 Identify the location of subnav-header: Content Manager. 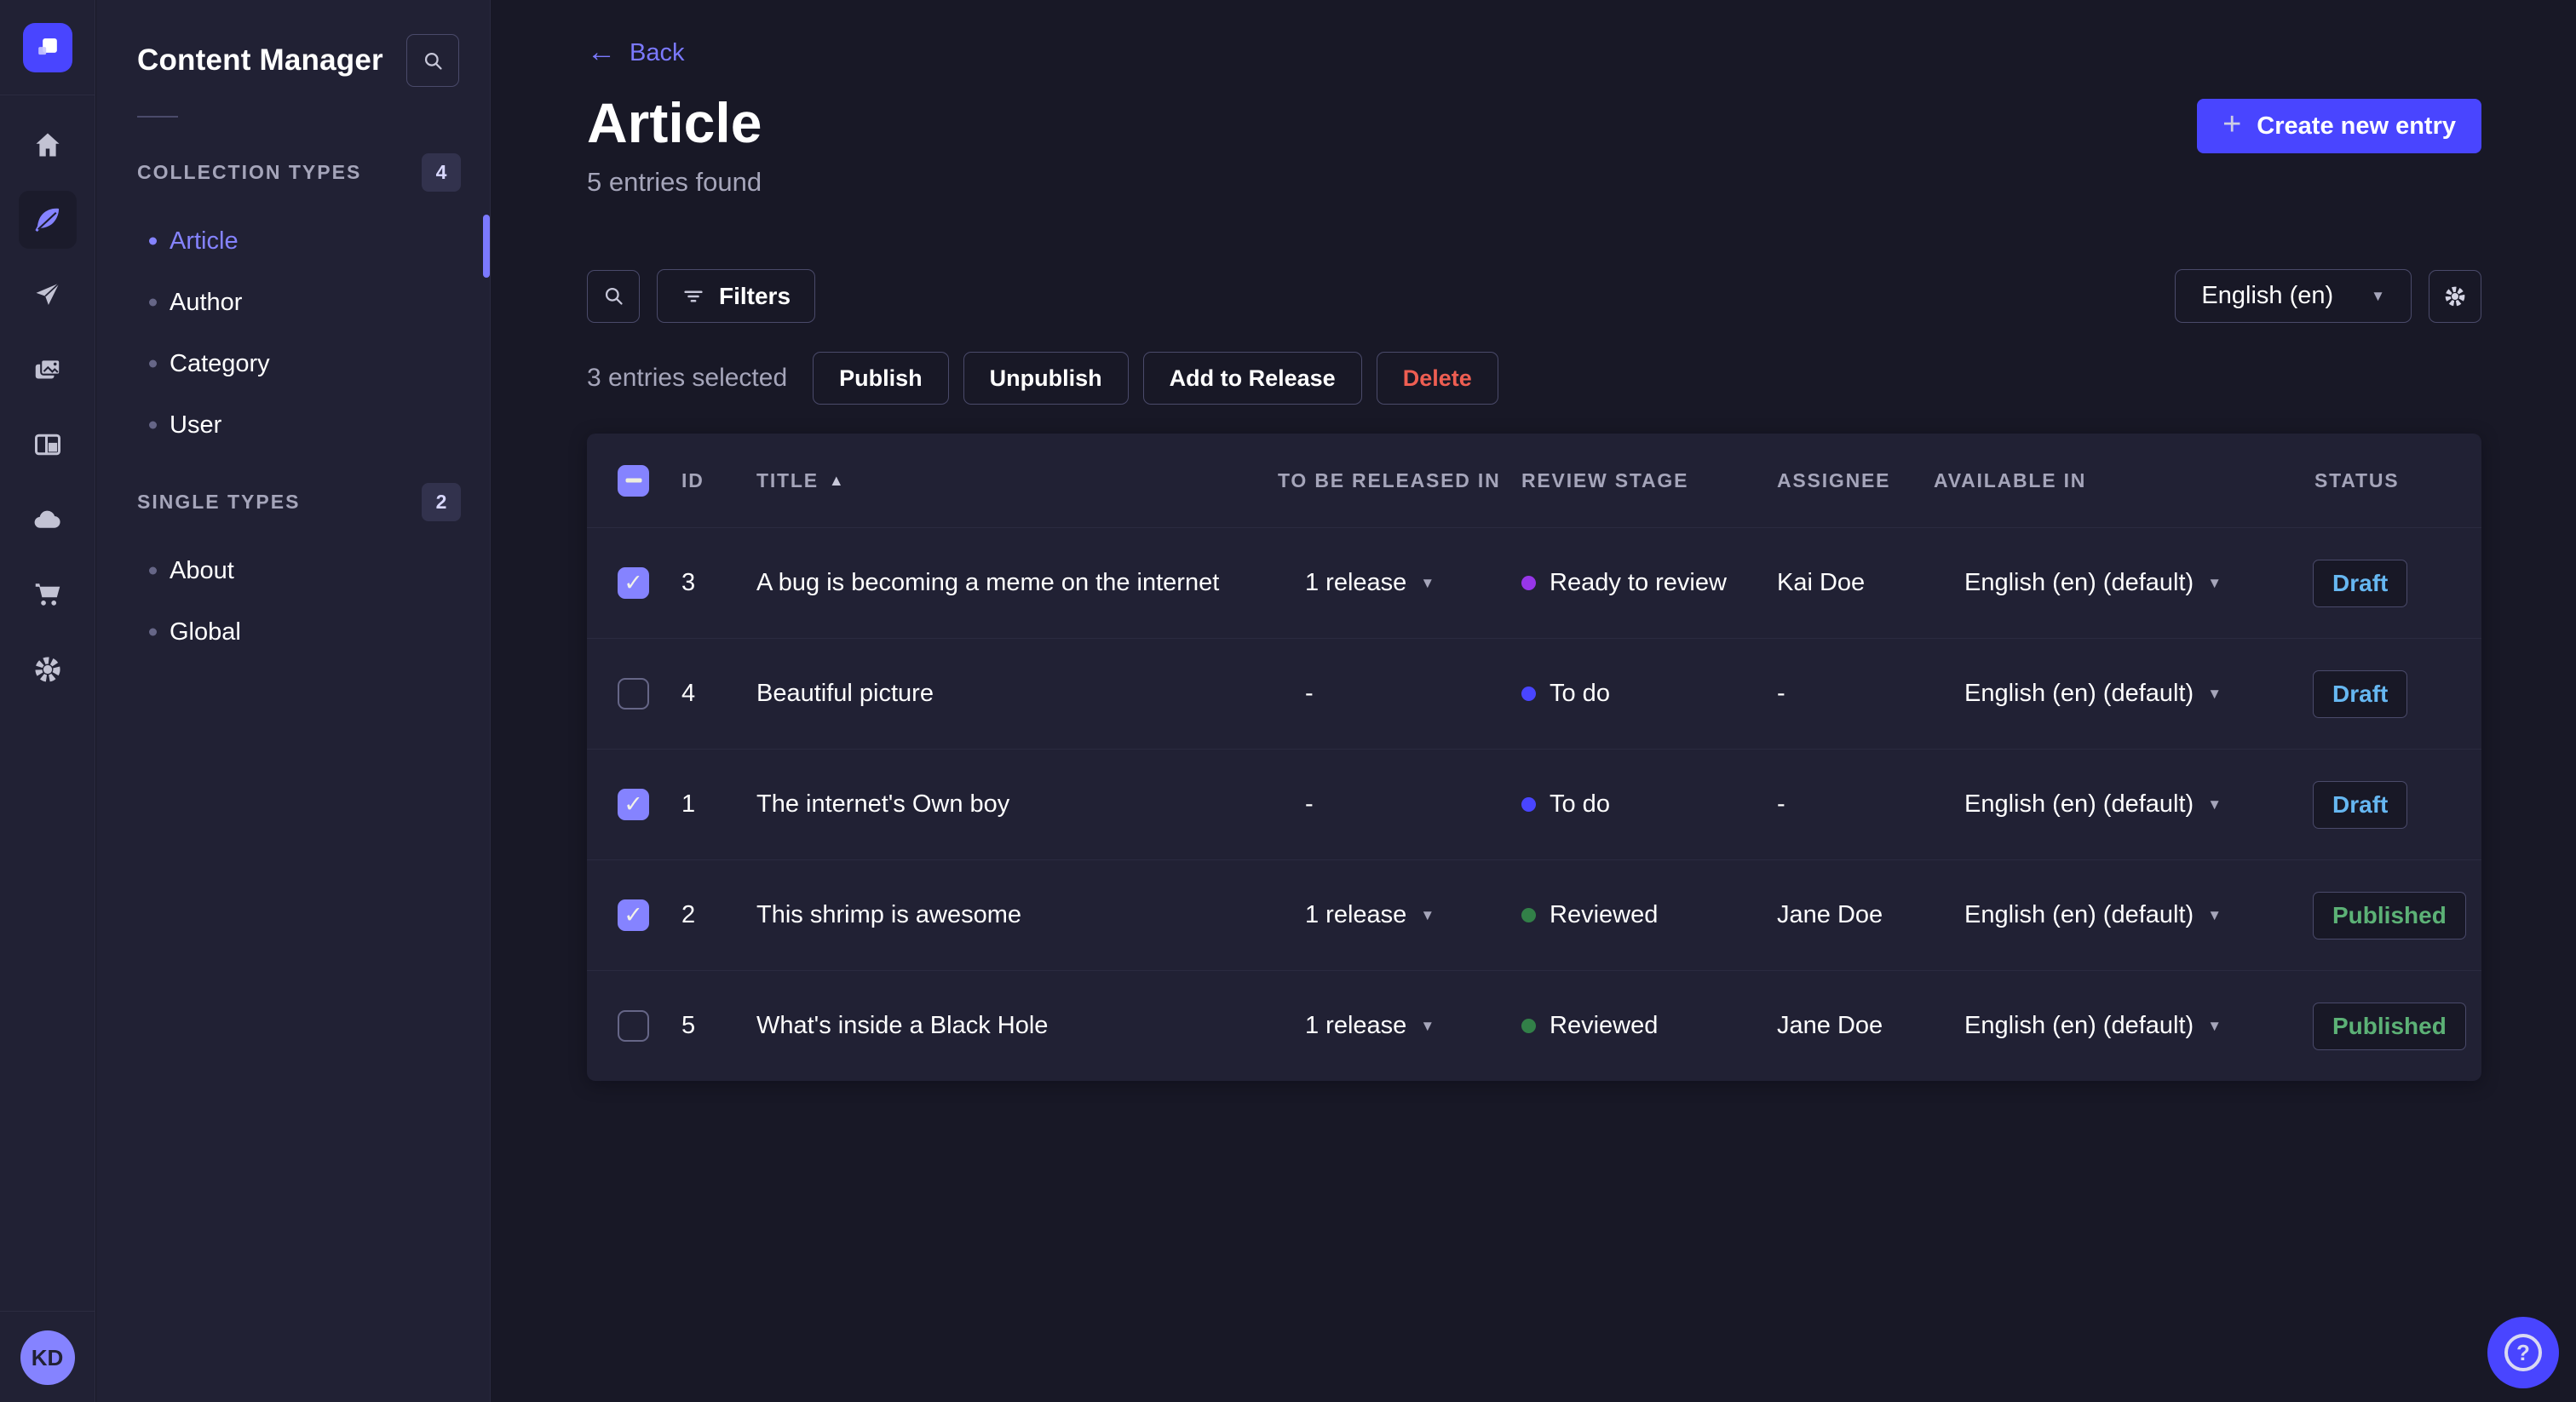
(293, 43).